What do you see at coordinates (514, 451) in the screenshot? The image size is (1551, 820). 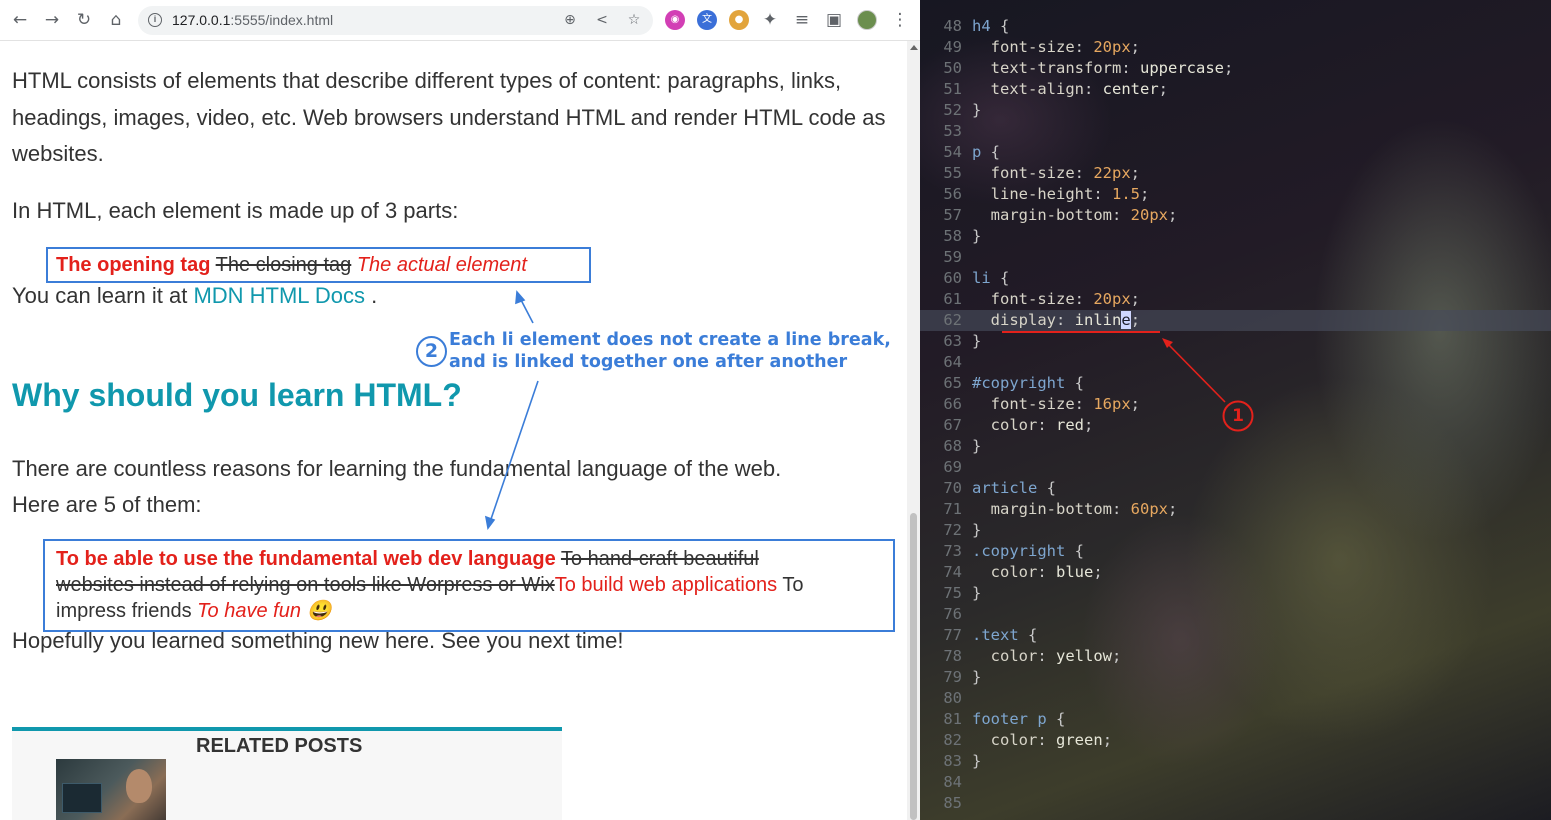 I see `arrow-to-reasons-list` at bounding box center [514, 451].